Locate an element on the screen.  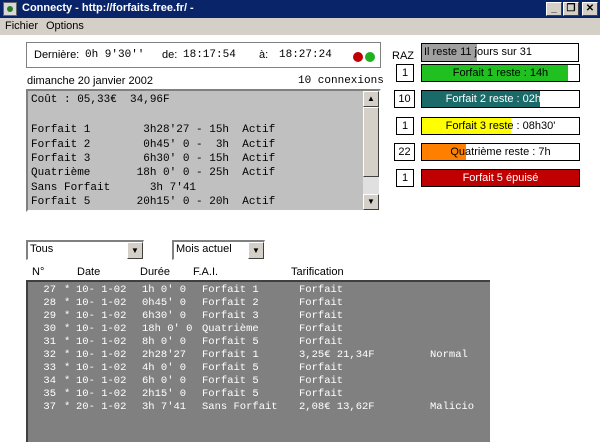
days-remaining-bar: Il reste 11 jours sur 31 is located at coordinates (500, 52).